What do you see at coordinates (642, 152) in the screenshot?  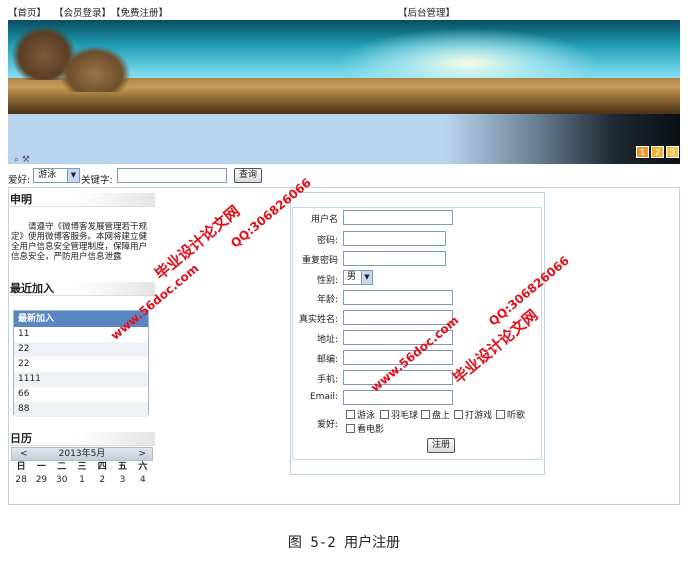 I see `slide-button-1: 1` at bounding box center [642, 152].